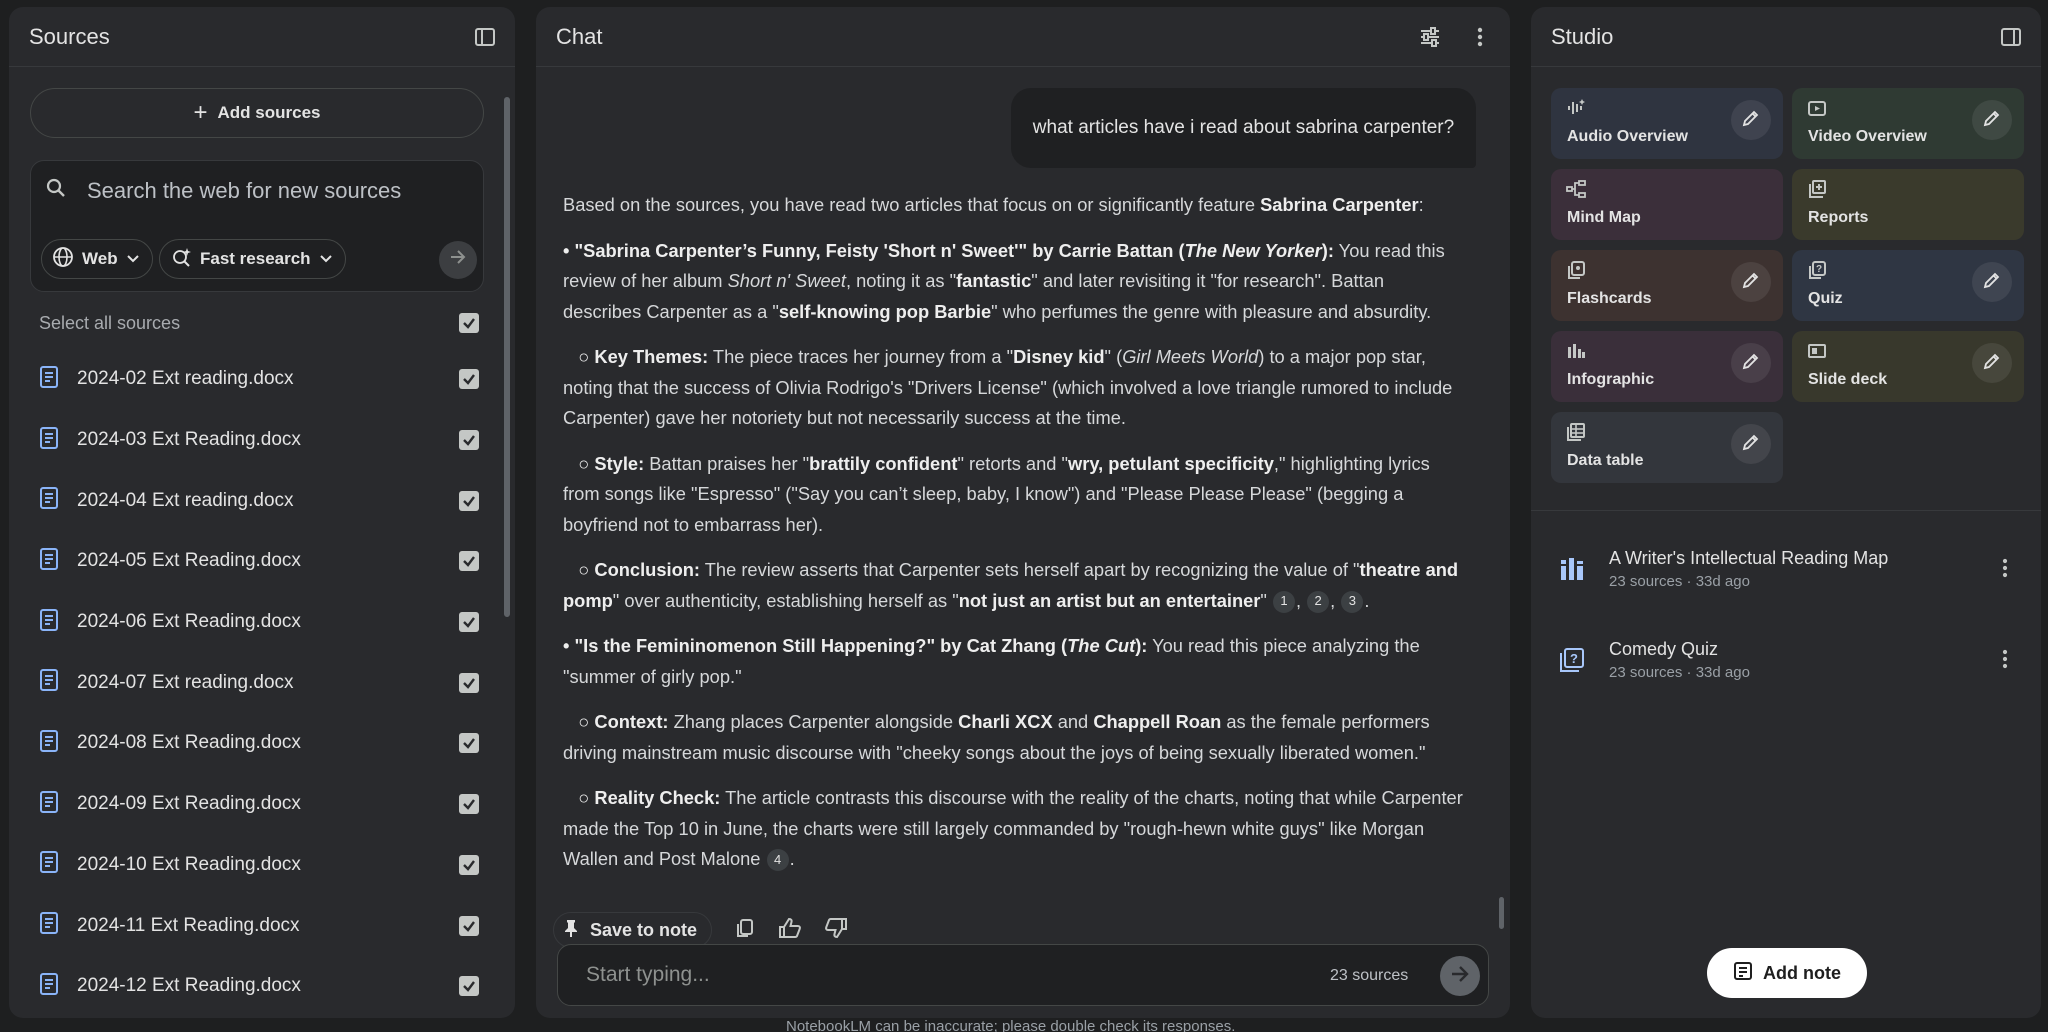 The image size is (2048, 1032). What do you see at coordinates (166, 682) in the screenshot?
I see `source-item-left: 2024-07 Ext reading.docx` at bounding box center [166, 682].